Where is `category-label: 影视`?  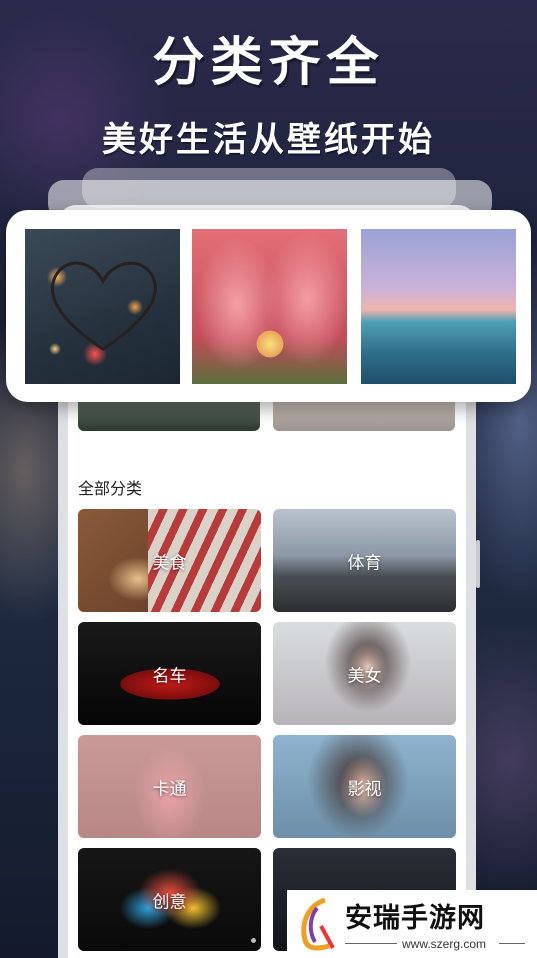
category-label: 影视 is located at coordinates (364, 789).